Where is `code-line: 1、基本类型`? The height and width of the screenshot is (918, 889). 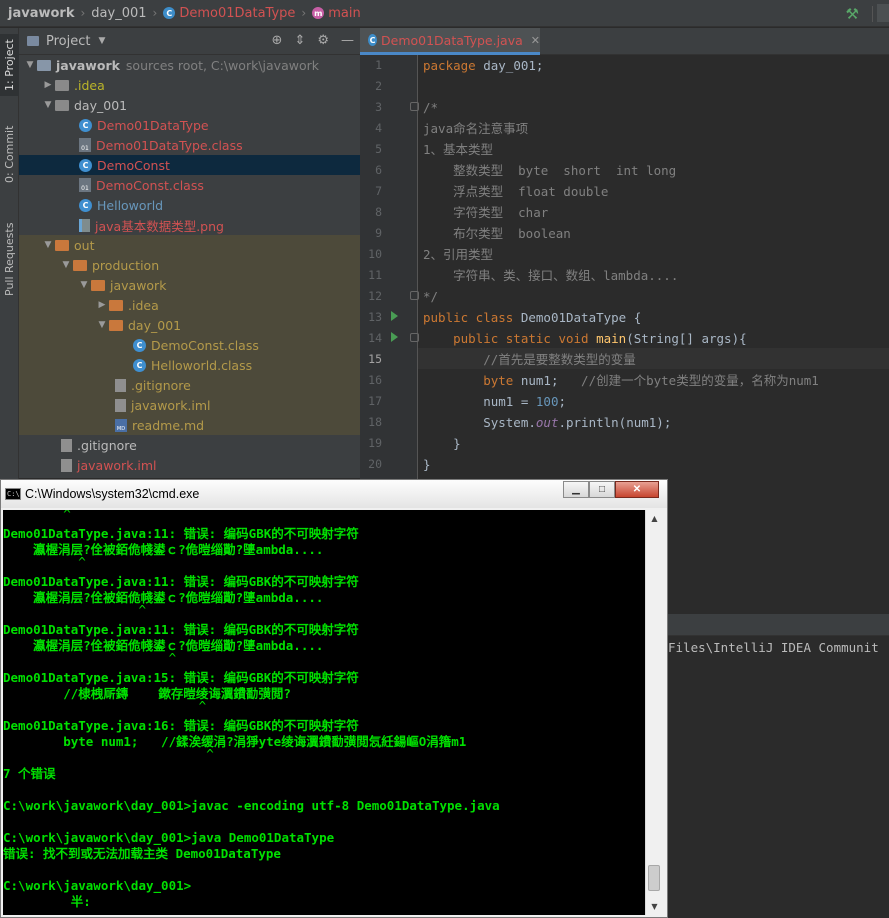 code-line: 1、基本类型 is located at coordinates (458, 149).